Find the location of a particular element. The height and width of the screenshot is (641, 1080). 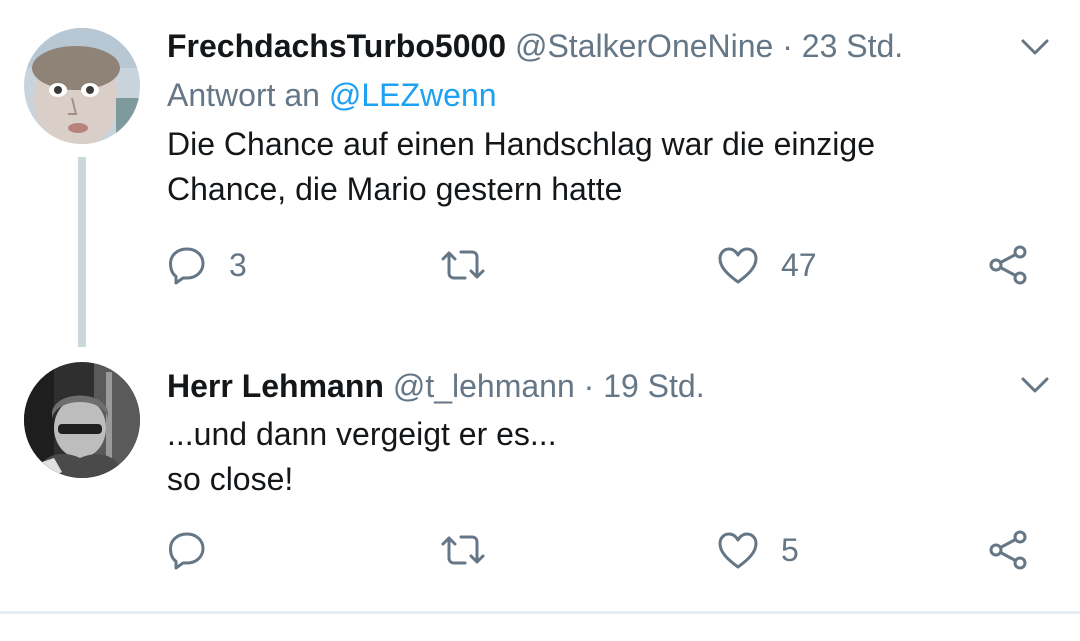

reply-mention-link: @LEZwenn is located at coordinates (413, 95).